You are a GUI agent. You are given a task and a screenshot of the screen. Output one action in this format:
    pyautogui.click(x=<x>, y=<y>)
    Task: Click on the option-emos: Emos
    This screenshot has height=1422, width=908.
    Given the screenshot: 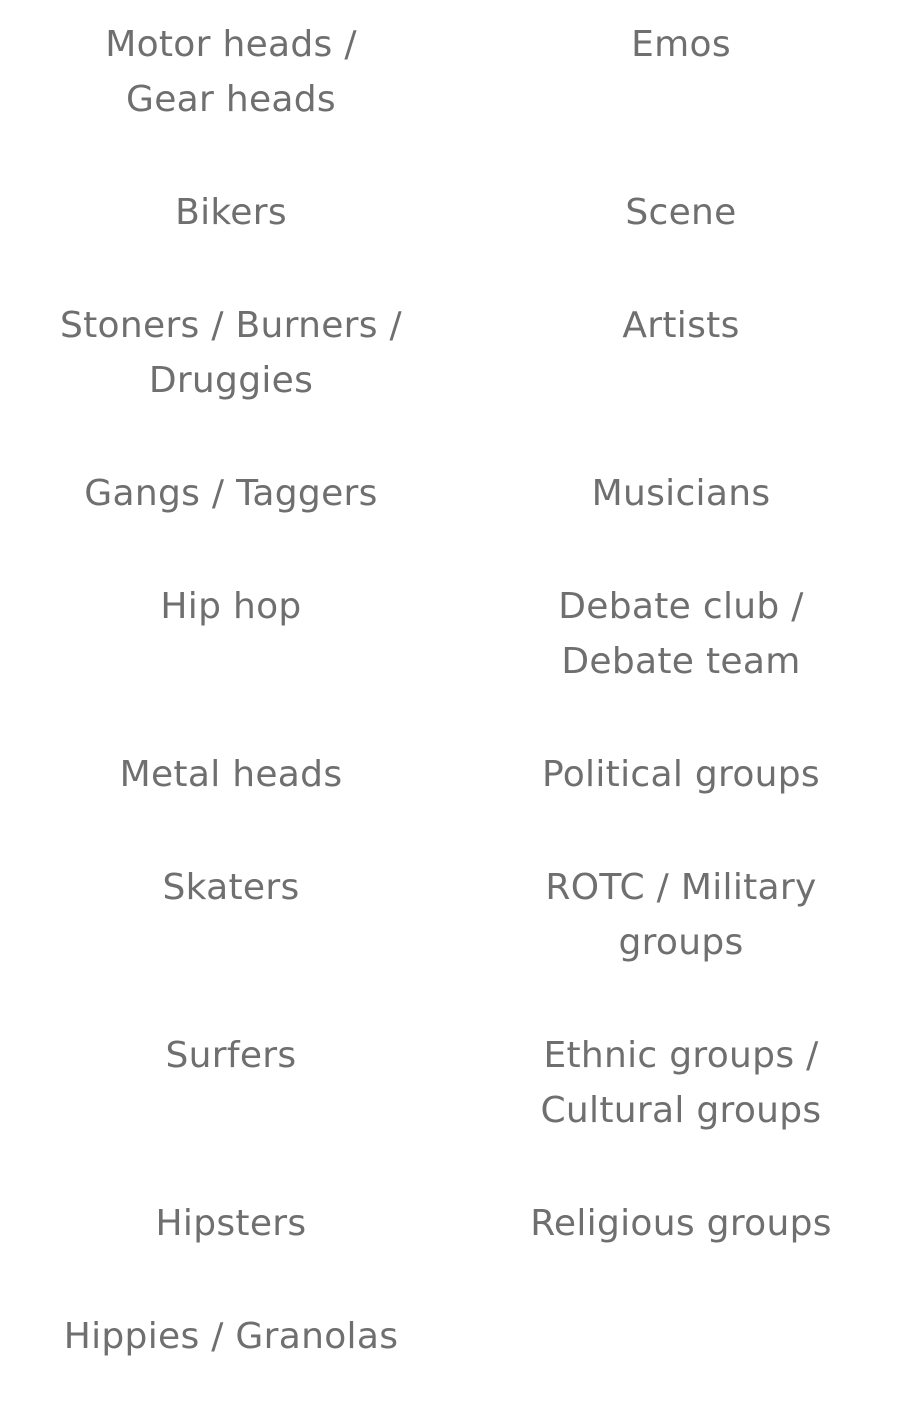 What is the action you would take?
    pyautogui.click(x=681, y=44)
    